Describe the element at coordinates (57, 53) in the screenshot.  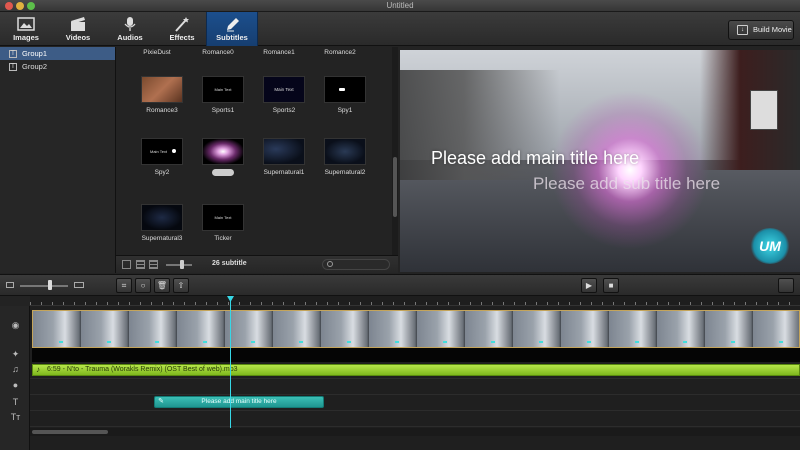
I see `group-item-group1: T Group1` at that location.